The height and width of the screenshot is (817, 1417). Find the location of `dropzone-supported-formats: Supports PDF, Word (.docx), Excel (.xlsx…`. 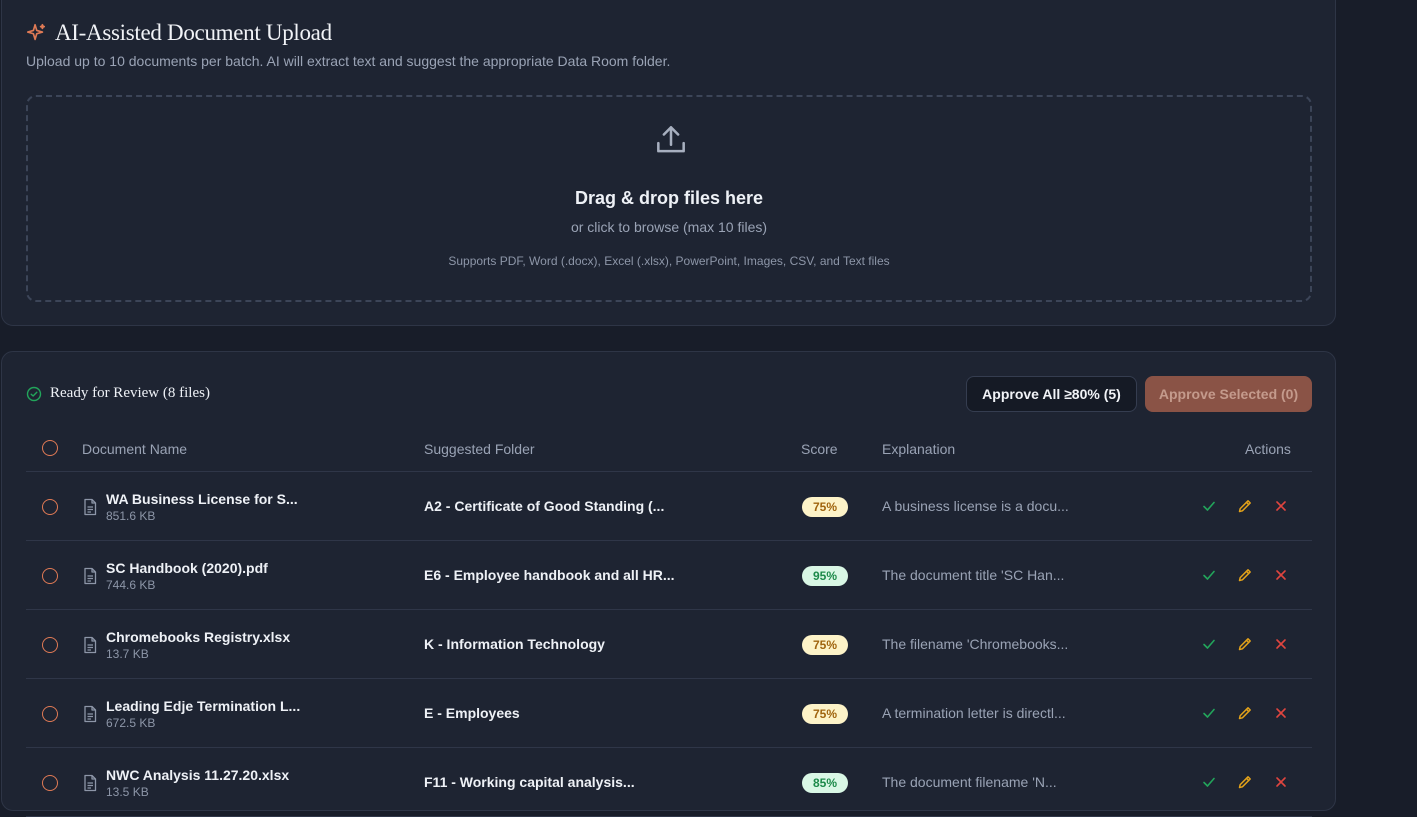

dropzone-supported-formats: Supports PDF, Word (.docx), Excel (.xlsx… is located at coordinates (669, 261).